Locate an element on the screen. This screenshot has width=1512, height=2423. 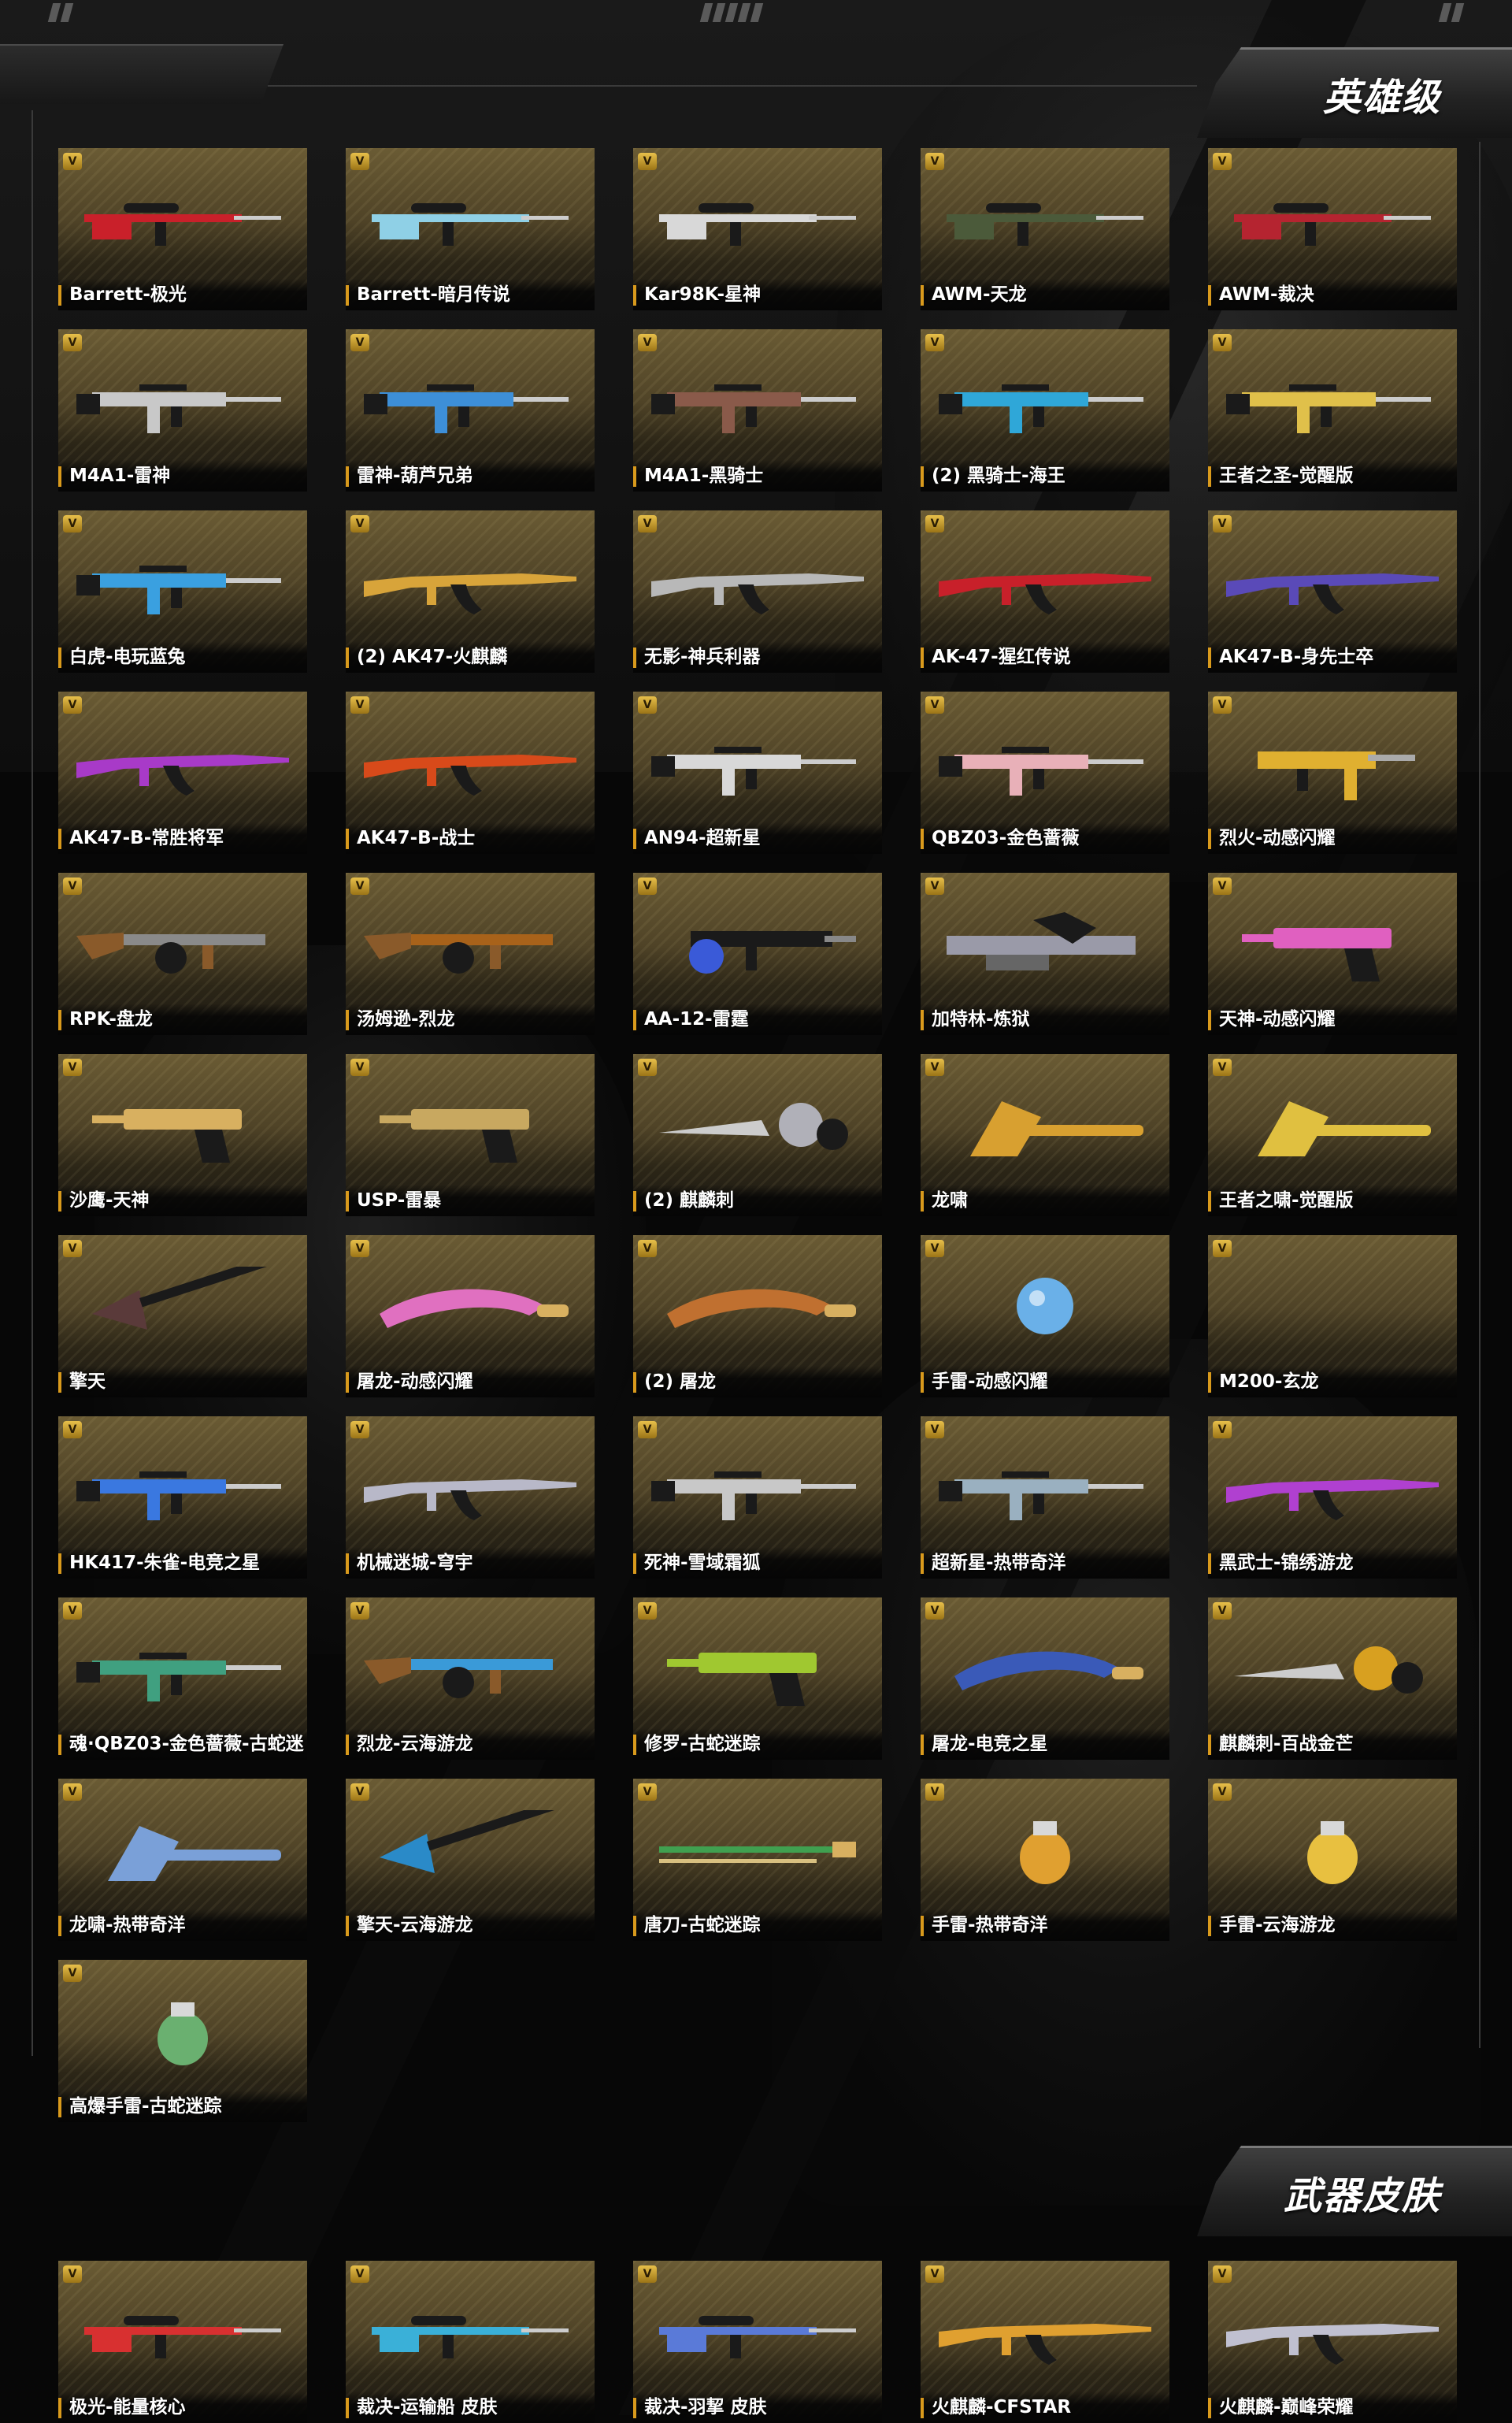
hero-weapon-card: V 屠龙-动感闪耀 is located at coordinates (470, 1316).